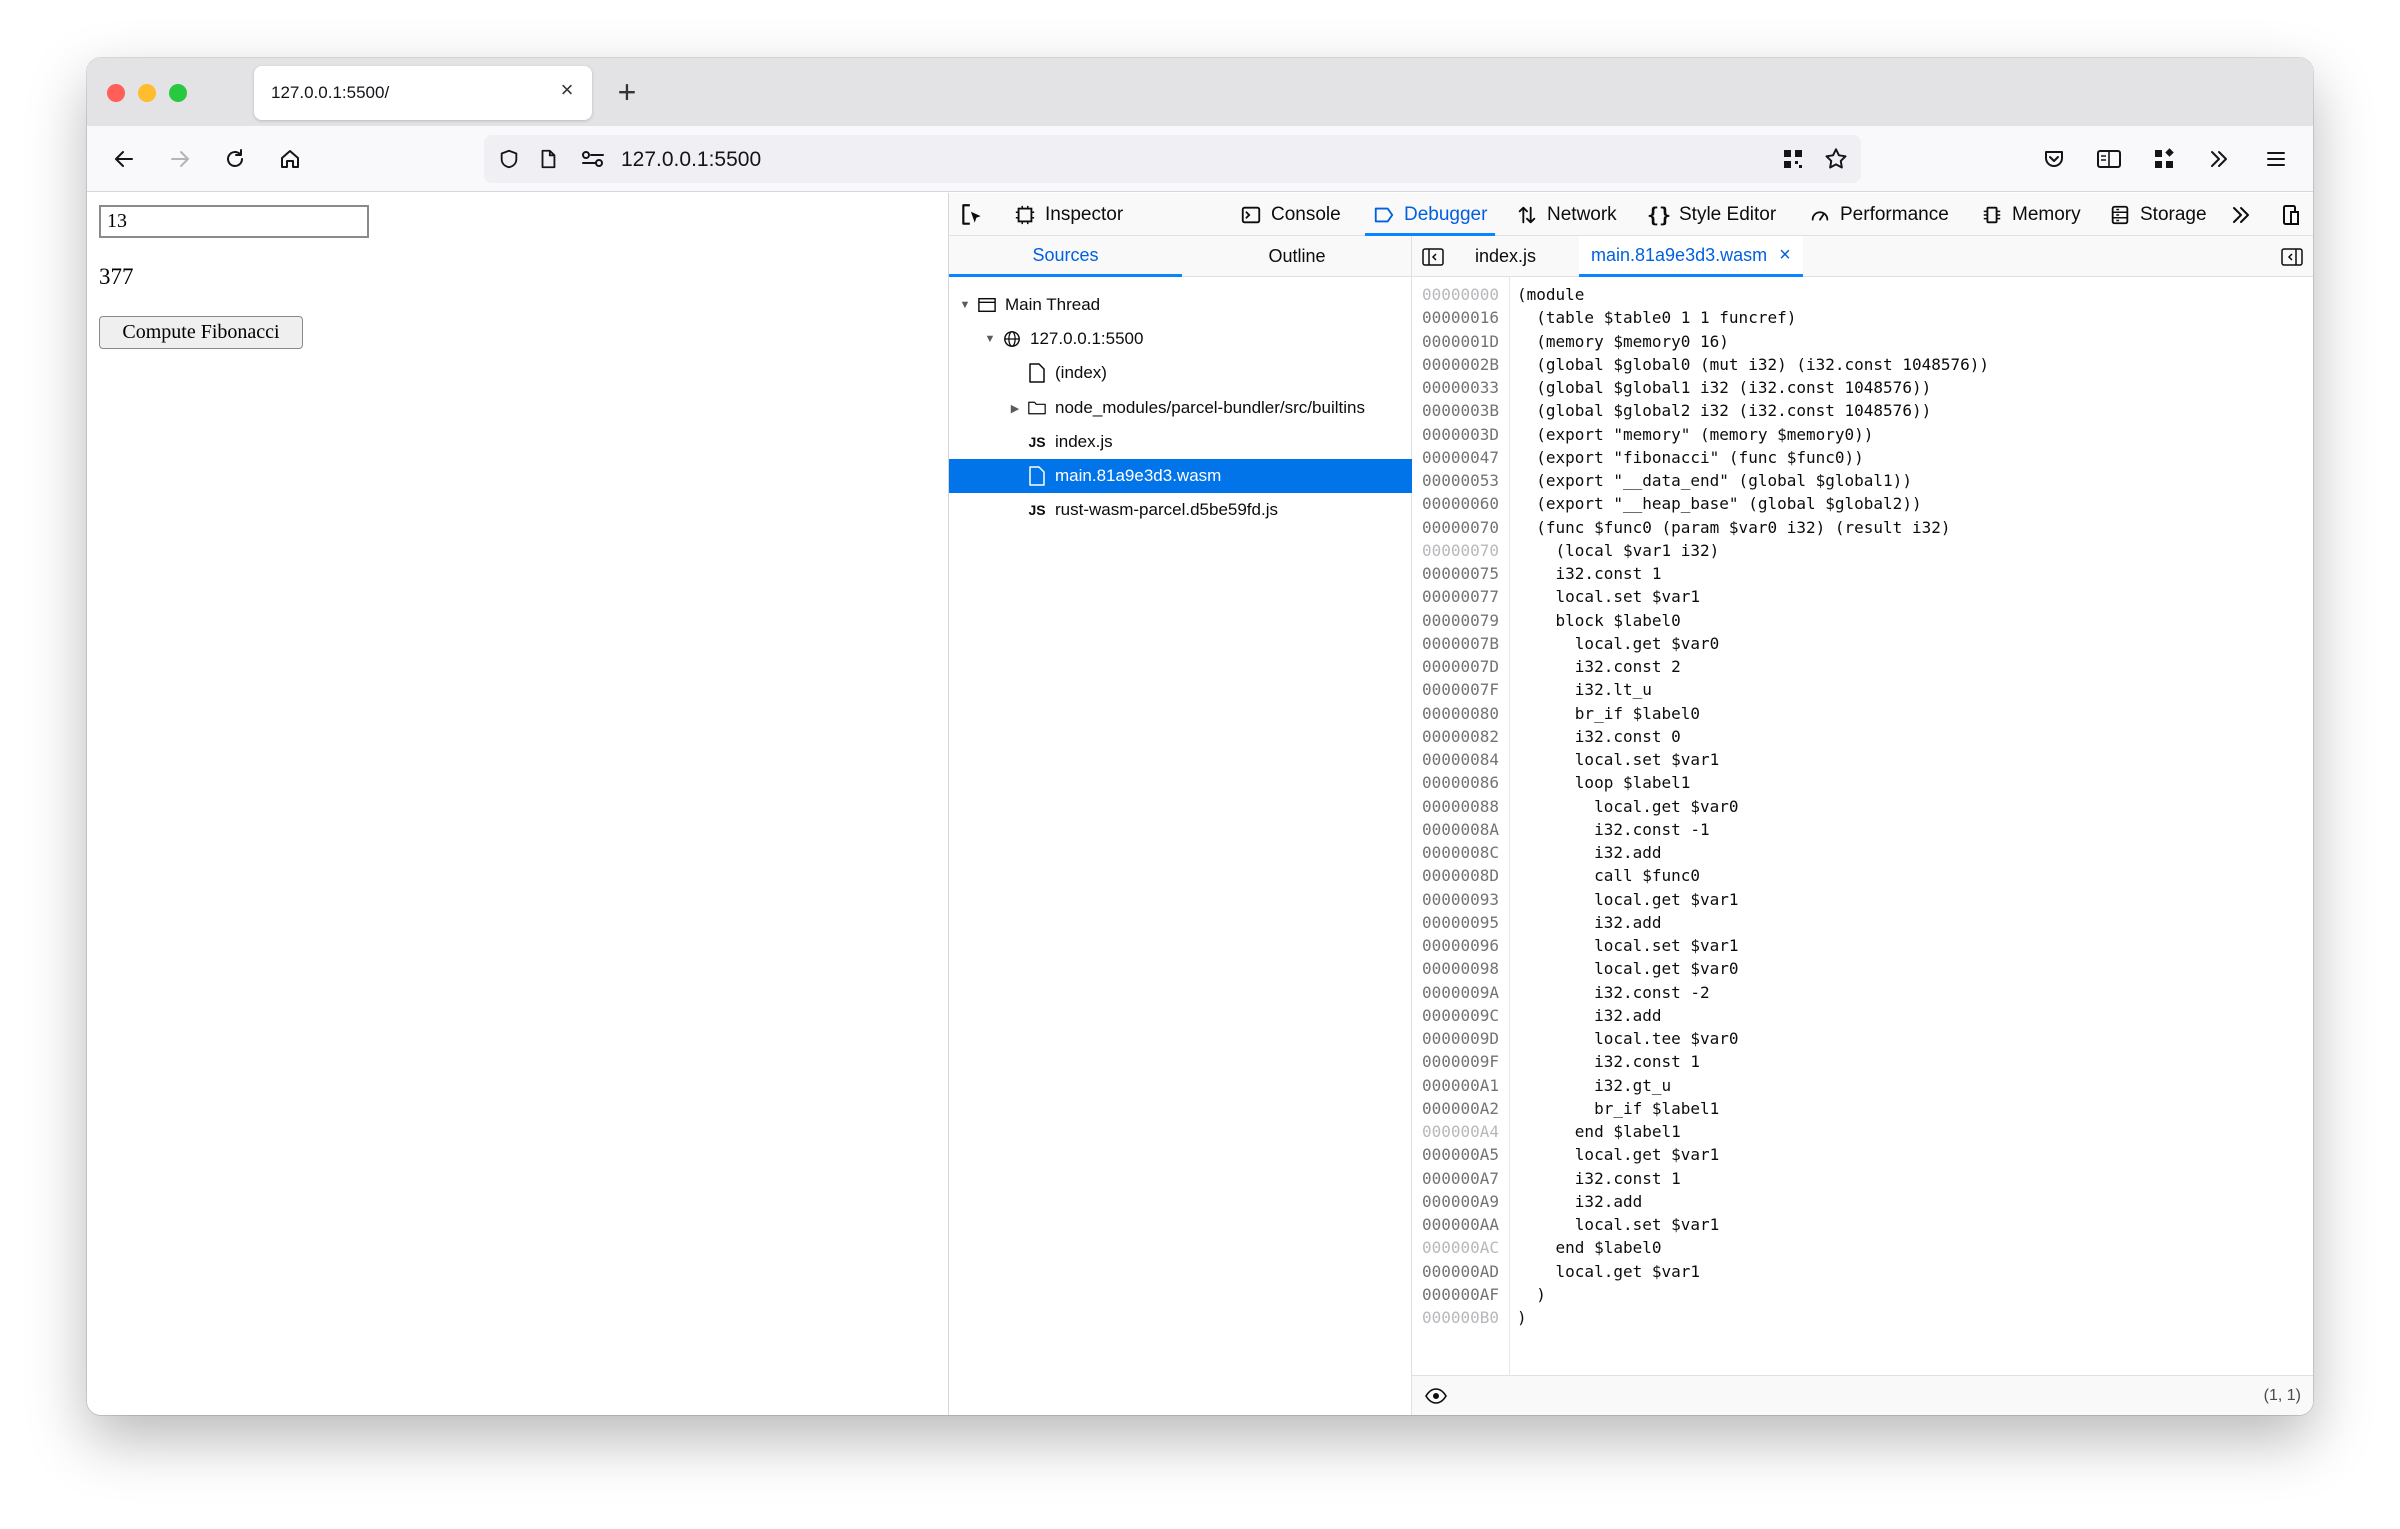  What do you see at coordinates (1180, 339) in the screenshot?
I see `tree-item-host: ▼ 127.0.0.1:5500` at bounding box center [1180, 339].